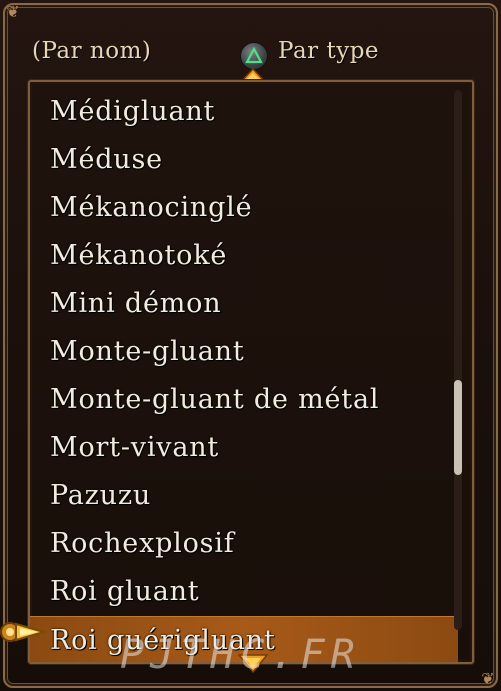 The height and width of the screenshot is (691, 501). What do you see at coordinates (244, 592) in the screenshot?
I see `list-item: Roi gluant` at bounding box center [244, 592].